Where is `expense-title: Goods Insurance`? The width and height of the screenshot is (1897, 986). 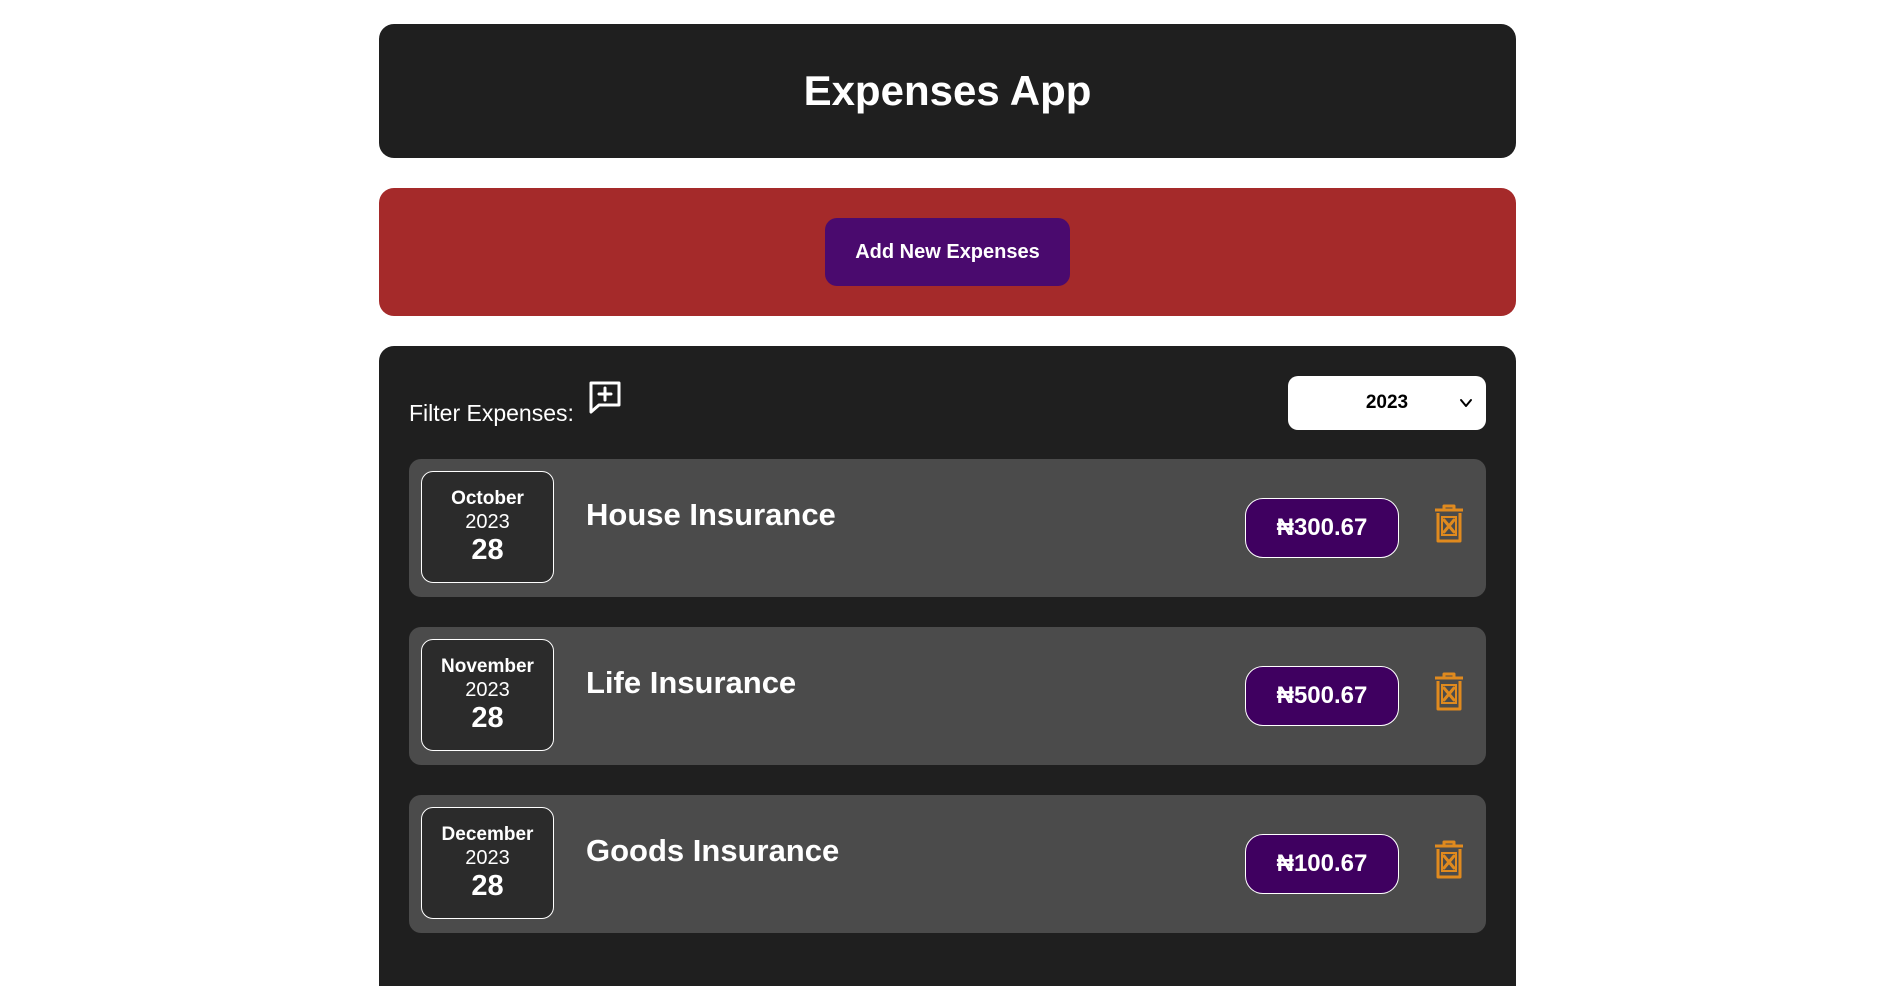 expense-title: Goods Insurance is located at coordinates (713, 850).